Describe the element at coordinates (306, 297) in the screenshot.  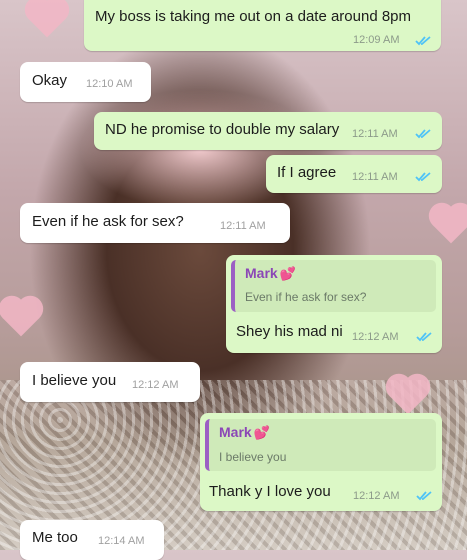
I see `quoted-text: Even if he ask for sex?` at that location.